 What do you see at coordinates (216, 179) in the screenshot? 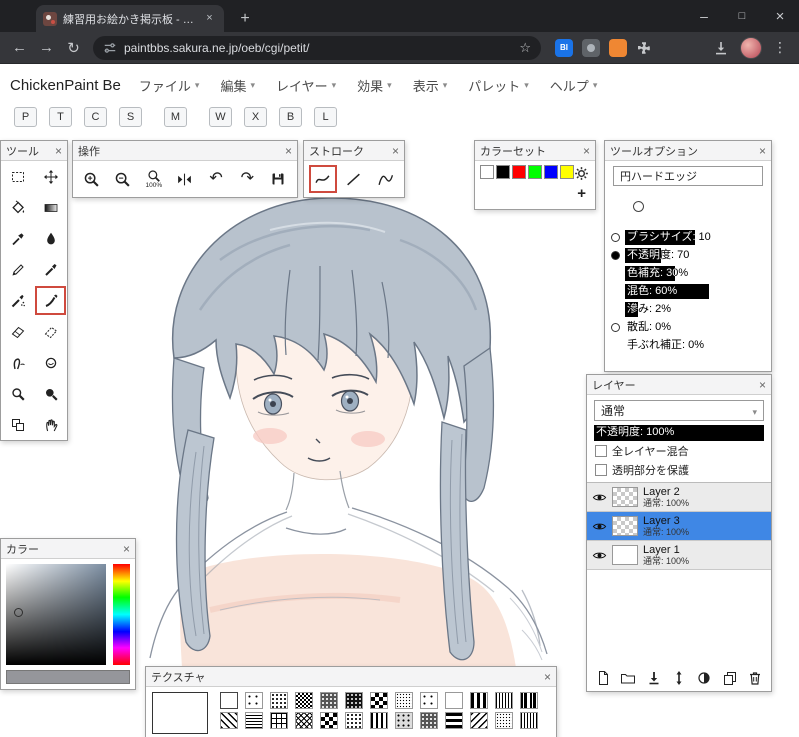
I see `undo-button` at bounding box center [216, 179].